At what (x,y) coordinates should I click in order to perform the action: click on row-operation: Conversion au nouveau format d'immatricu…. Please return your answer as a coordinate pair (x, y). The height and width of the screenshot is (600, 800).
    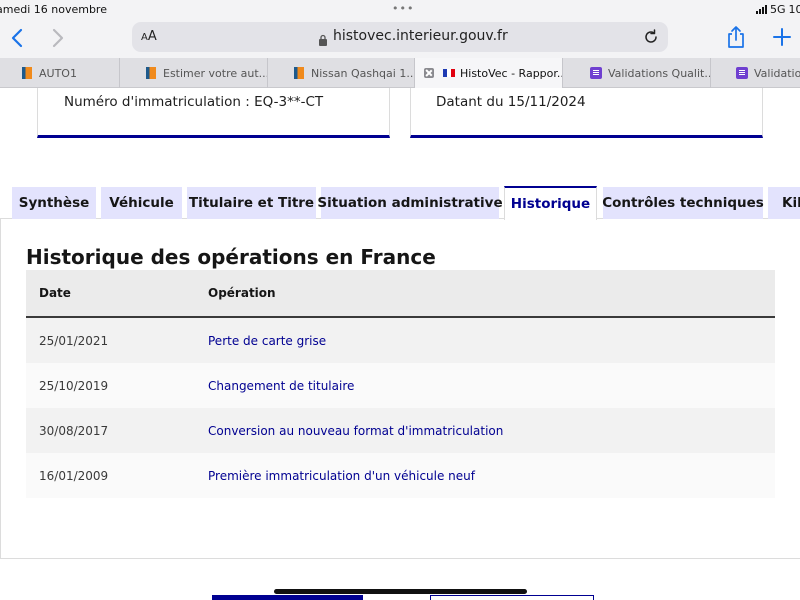
    Looking at the image, I should click on (356, 431).